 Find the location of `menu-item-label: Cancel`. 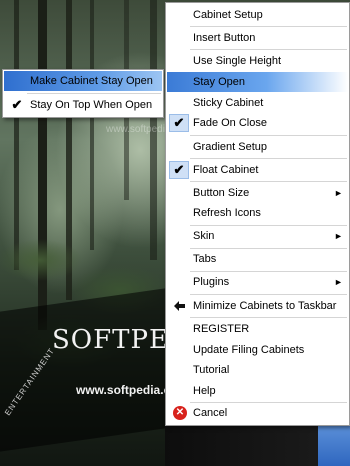

menu-item-label: Cancel is located at coordinates (210, 413).